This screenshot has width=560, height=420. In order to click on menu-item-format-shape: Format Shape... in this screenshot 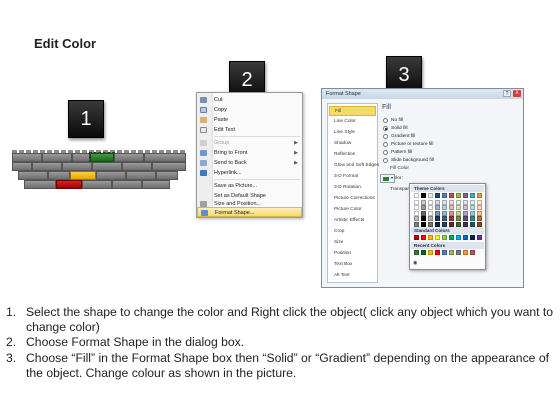, I will do `click(249, 212)`.